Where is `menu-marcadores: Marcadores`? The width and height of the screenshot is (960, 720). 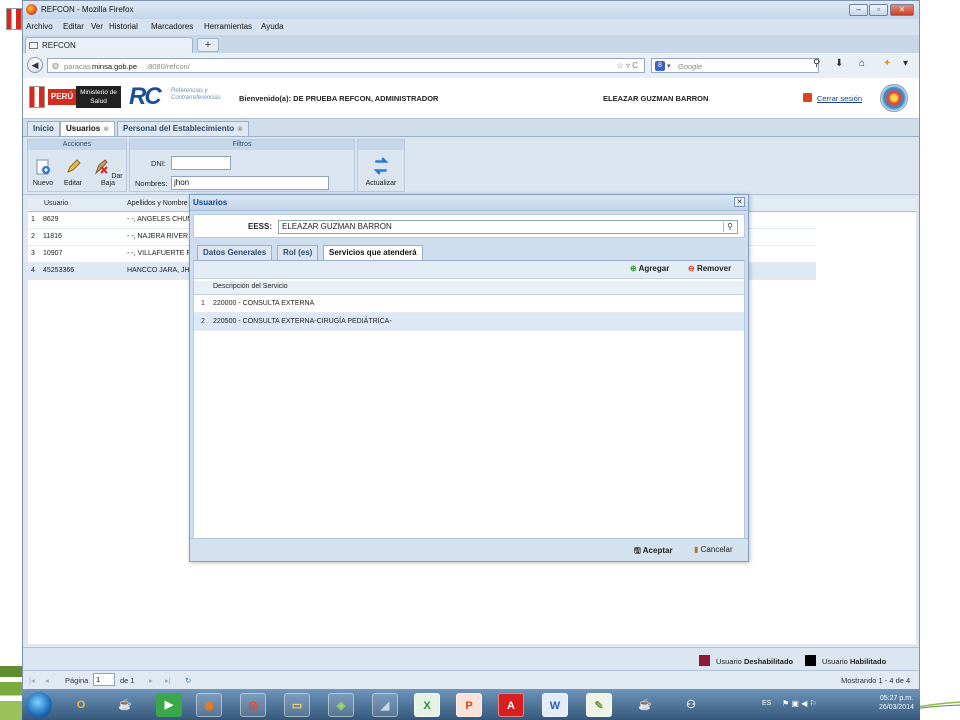
menu-marcadores: Marcadores is located at coordinates (172, 26).